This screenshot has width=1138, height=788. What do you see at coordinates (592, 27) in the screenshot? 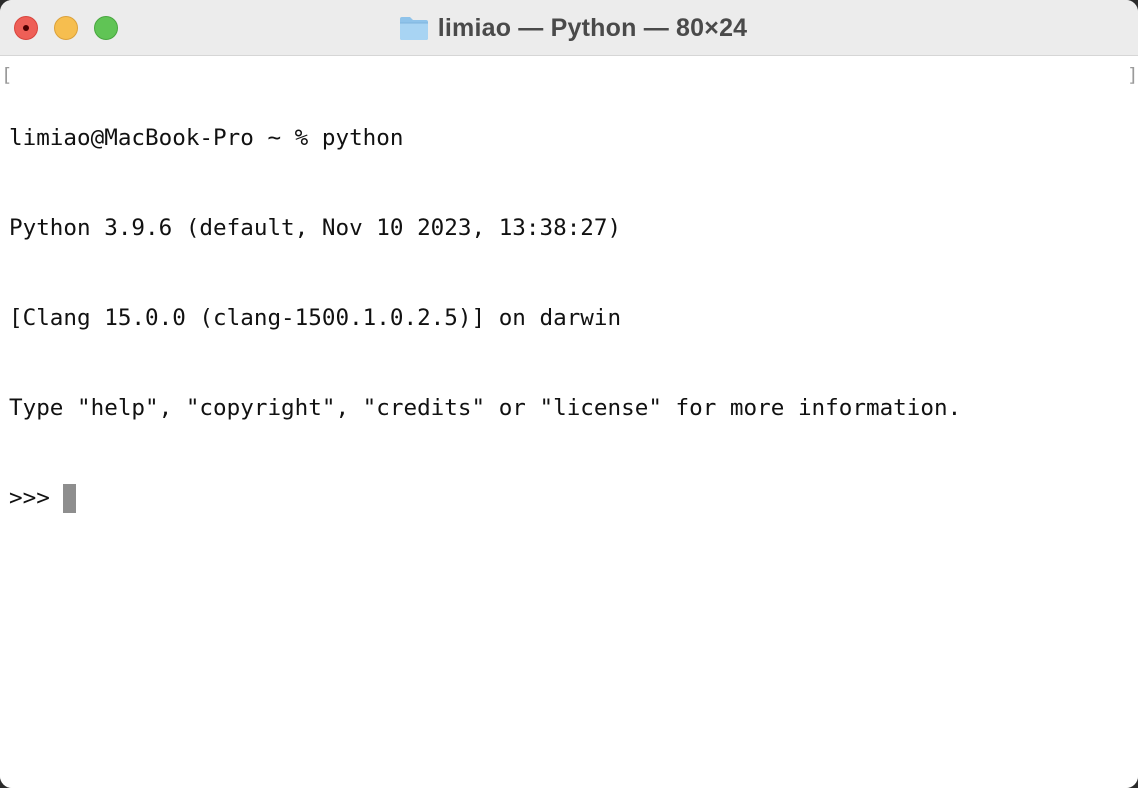
I see `window-title: limiao — Python — 80×24` at bounding box center [592, 27].